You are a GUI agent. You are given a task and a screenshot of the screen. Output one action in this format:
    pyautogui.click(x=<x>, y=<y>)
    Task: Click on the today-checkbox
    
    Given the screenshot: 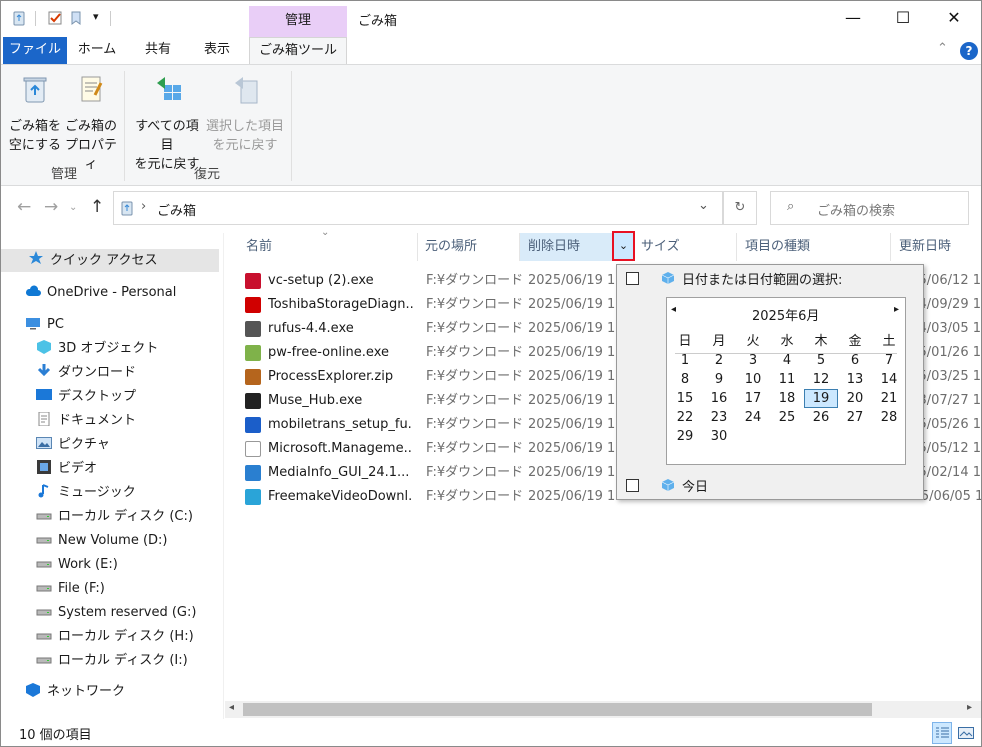 What is the action you would take?
    pyautogui.click(x=632, y=485)
    